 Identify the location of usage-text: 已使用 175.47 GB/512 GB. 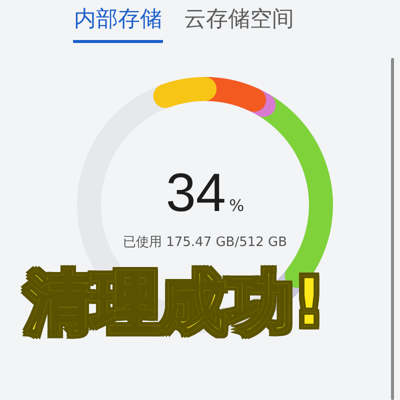
(205, 242).